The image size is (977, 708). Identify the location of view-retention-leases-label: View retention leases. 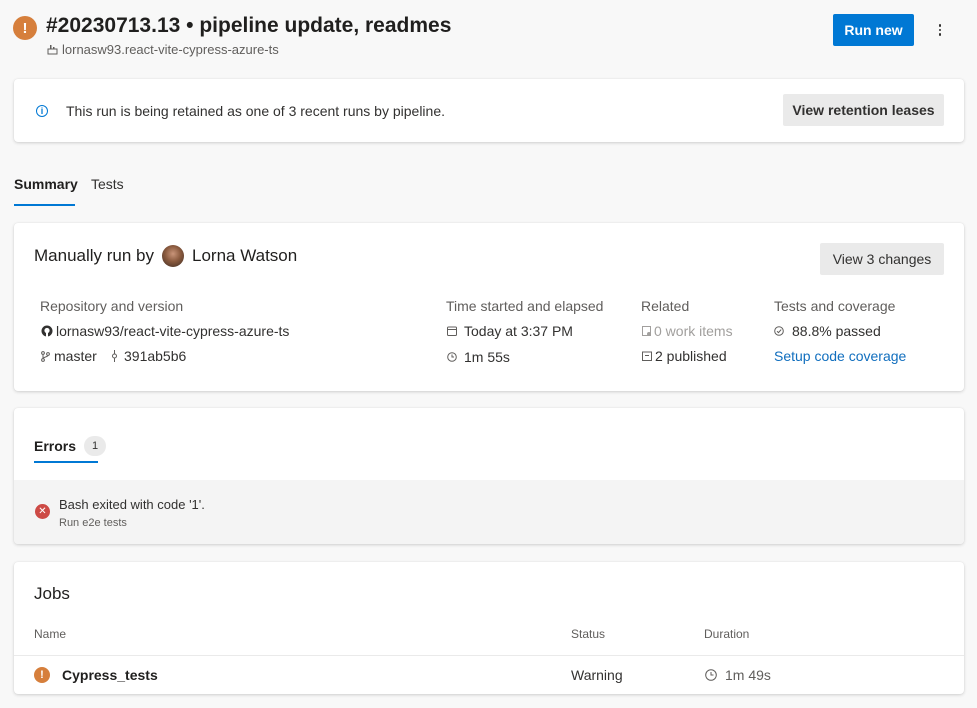
(863, 110).